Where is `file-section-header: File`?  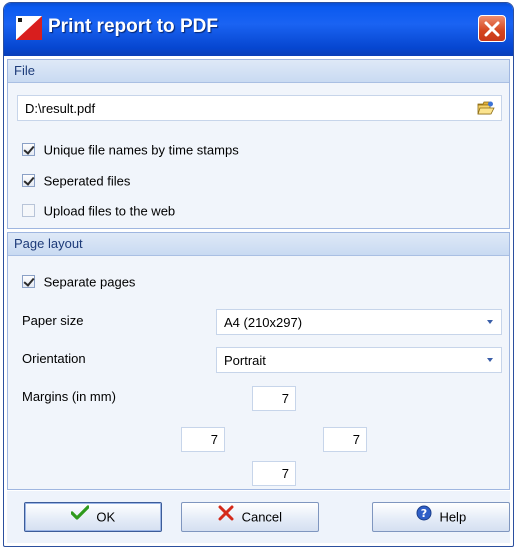 file-section-header: File is located at coordinates (258, 71).